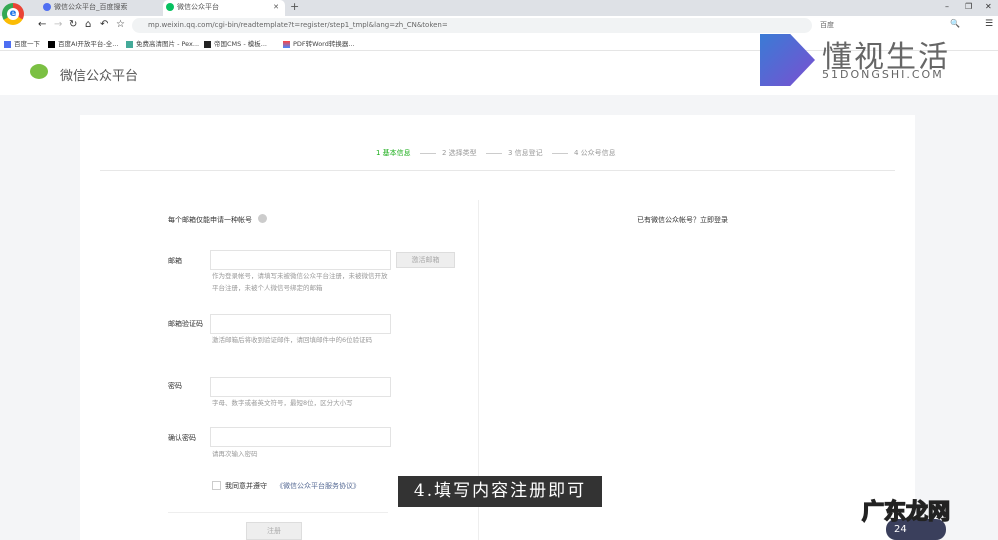 This screenshot has width=998, height=540. What do you see at coordinates (91, 7) in the screenshot?
I see `tab-label: 微信公众平台_百度搜索` at bounding box center [91, 7].